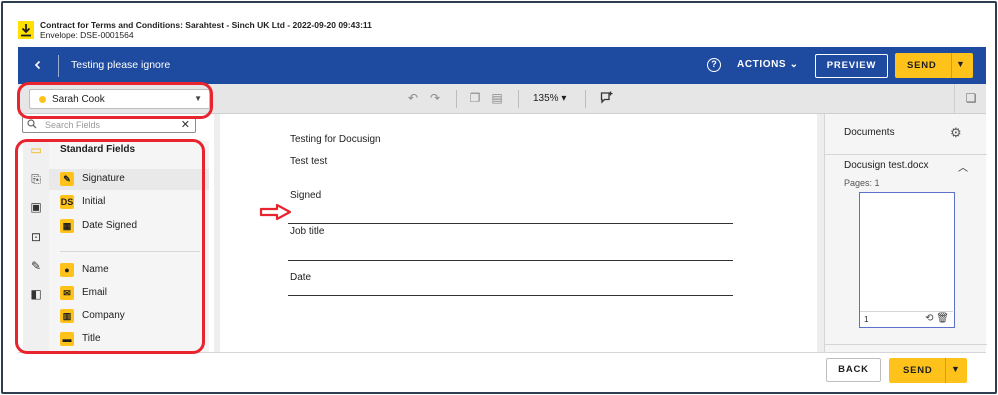 Image resolution: width=998 pixels, height=395 pixels. I want to click on zoom-select: 135% ▾, so click(549, 98).